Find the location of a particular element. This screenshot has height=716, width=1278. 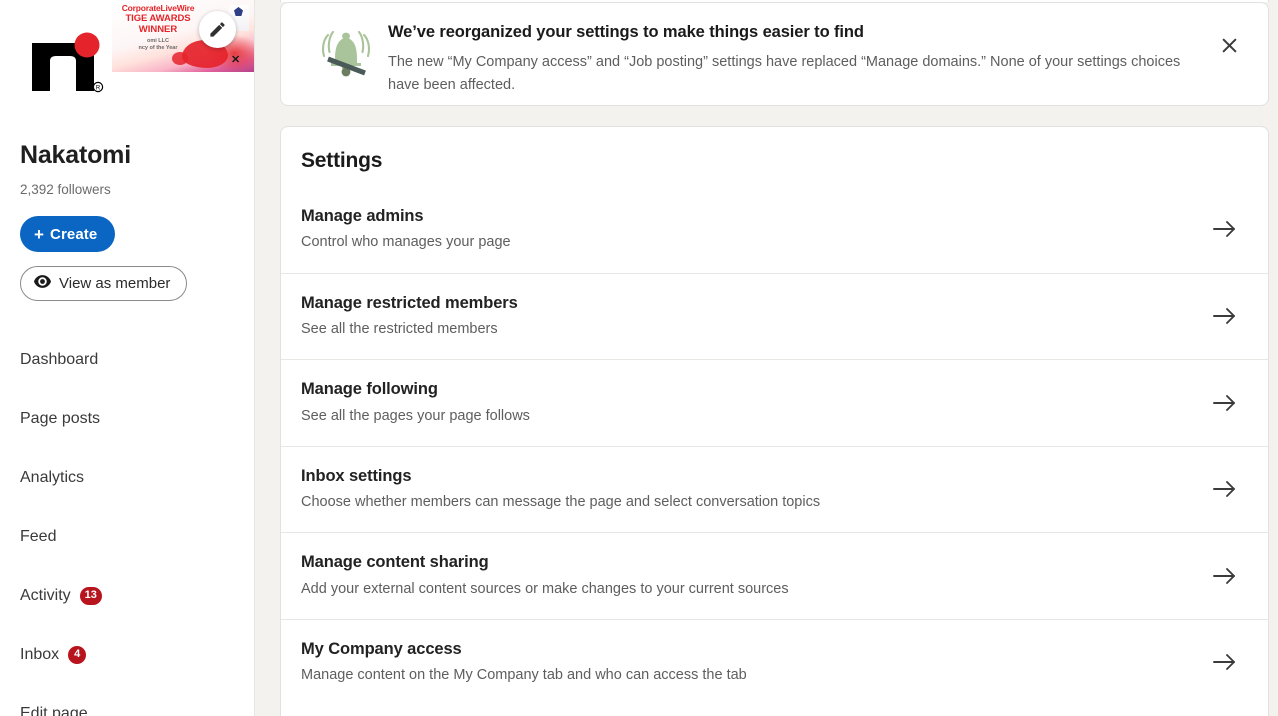

settings-row-title: Inbox settings is located at coordinates (356, 475).